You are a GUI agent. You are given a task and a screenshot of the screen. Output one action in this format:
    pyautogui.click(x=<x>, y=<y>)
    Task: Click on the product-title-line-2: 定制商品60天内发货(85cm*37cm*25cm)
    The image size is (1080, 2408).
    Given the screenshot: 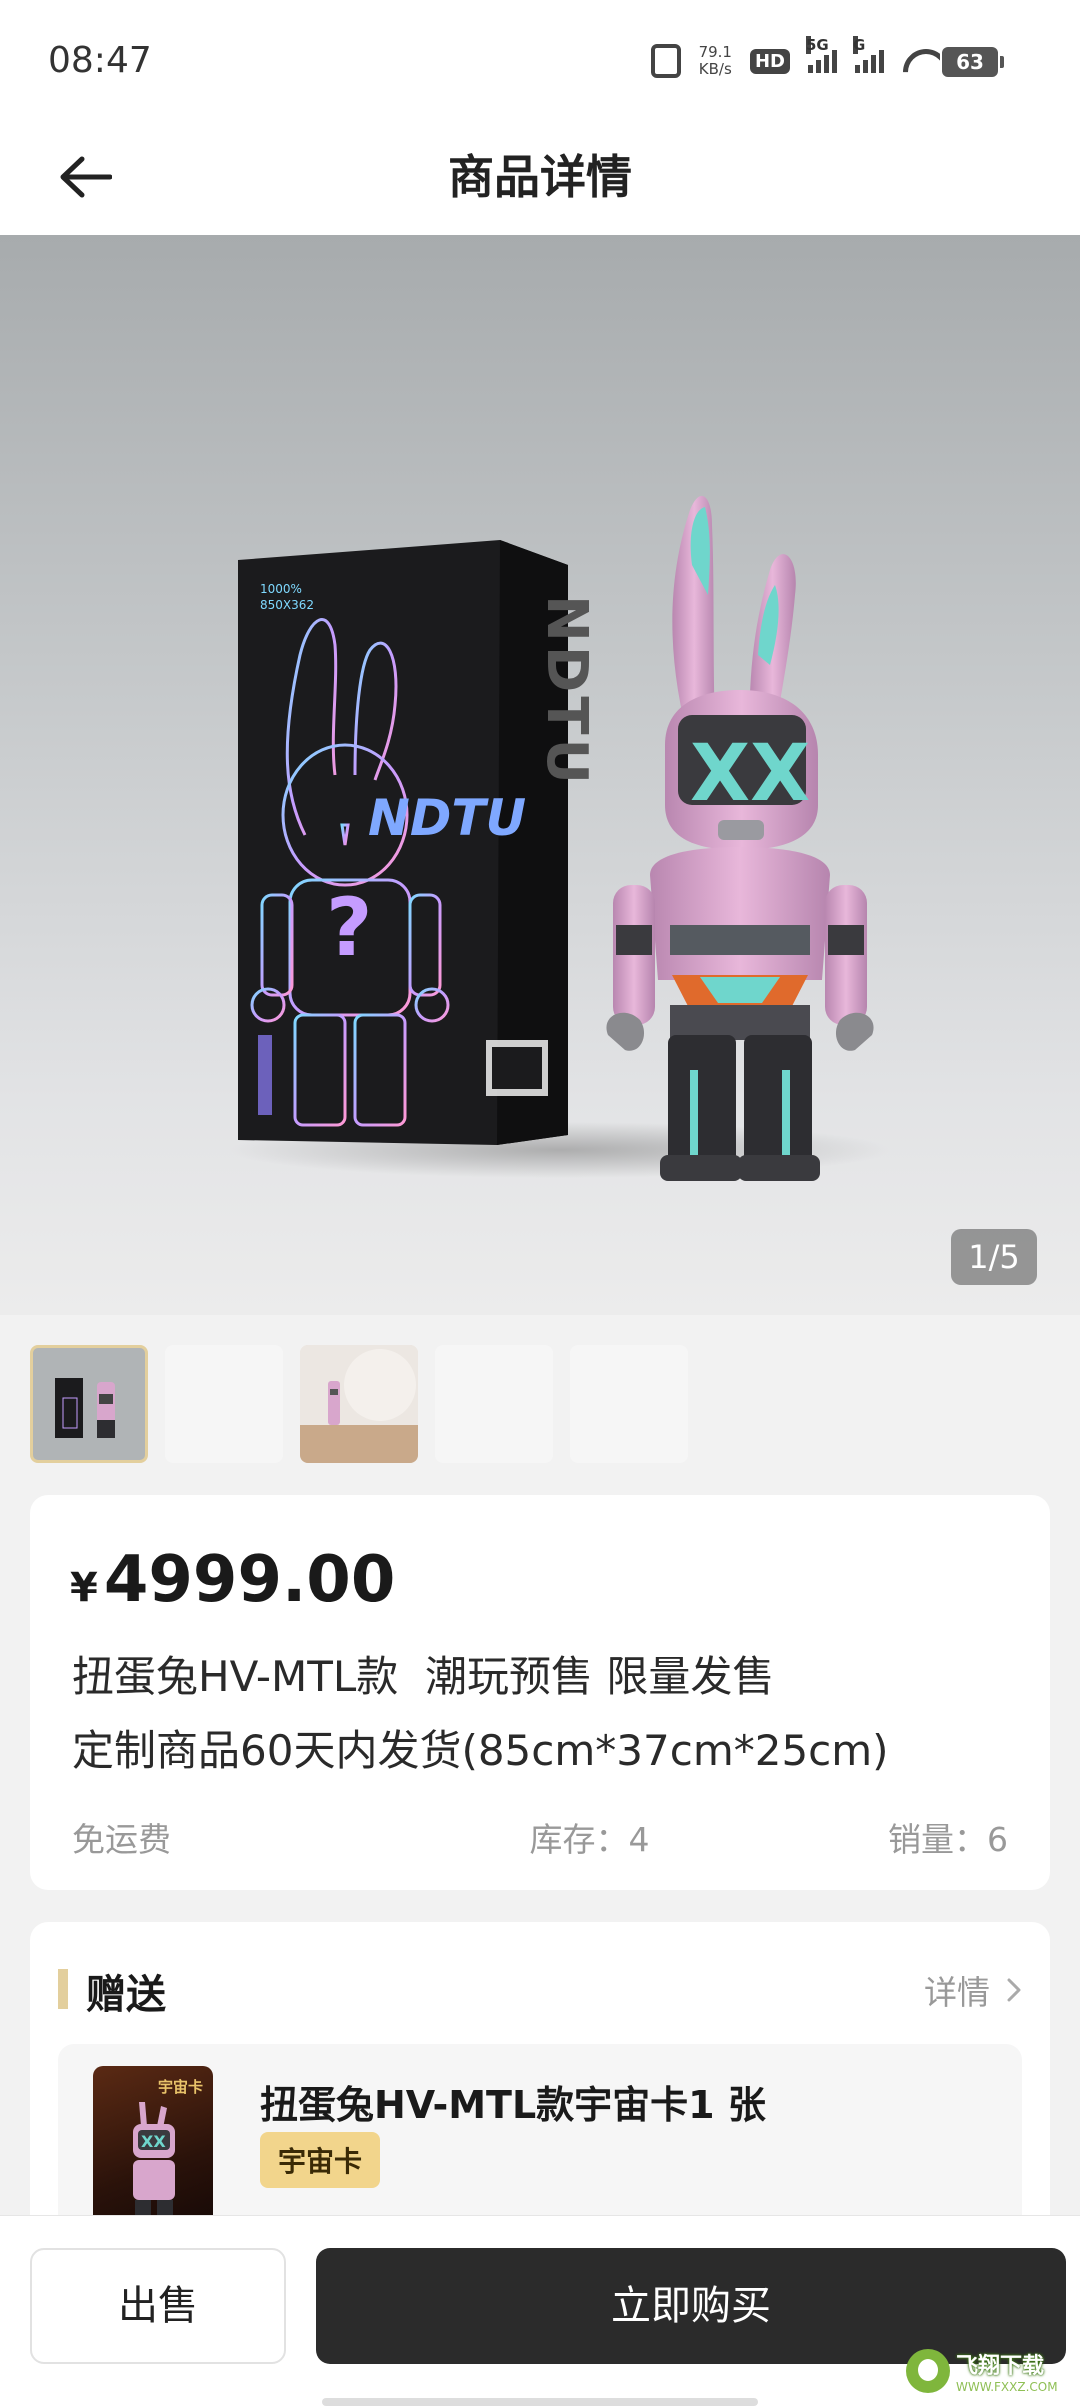 What is the action you would take?
    pyautogui.click(x=480, y=1750)
    